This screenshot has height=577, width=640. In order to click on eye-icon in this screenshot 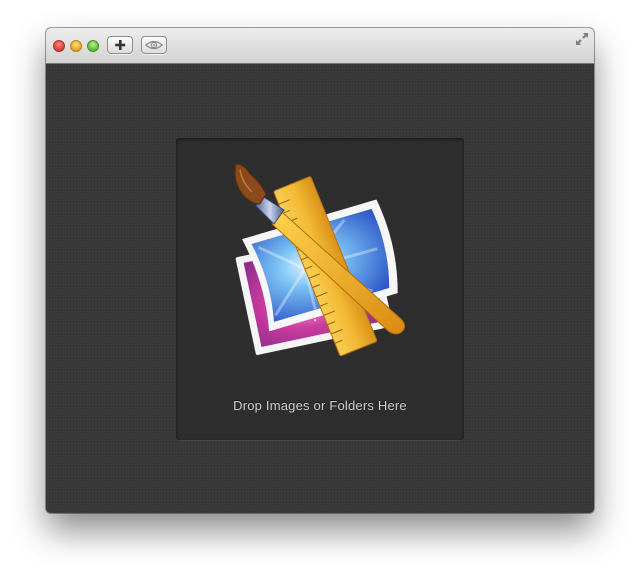, I will do `click(154, 45)`.